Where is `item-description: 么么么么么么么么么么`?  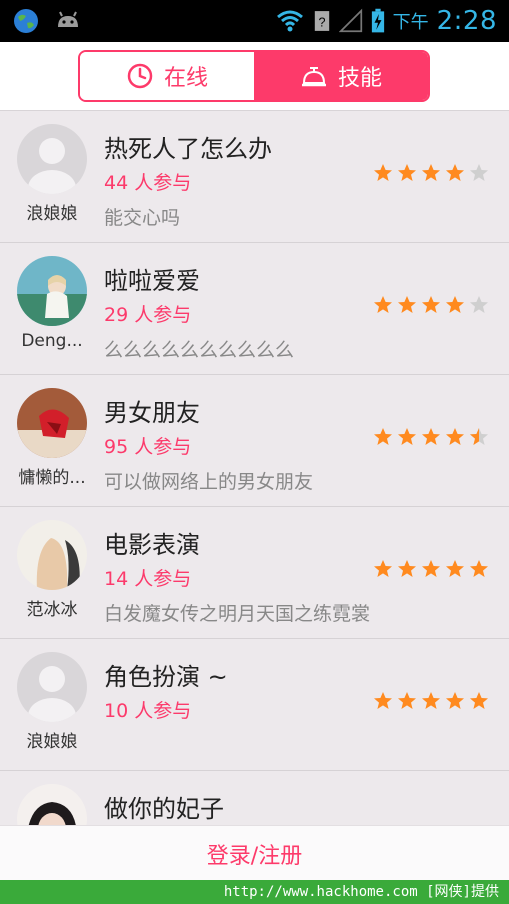 item-description: 么么么么么么么么么么 is located at coordinates (199, 350).